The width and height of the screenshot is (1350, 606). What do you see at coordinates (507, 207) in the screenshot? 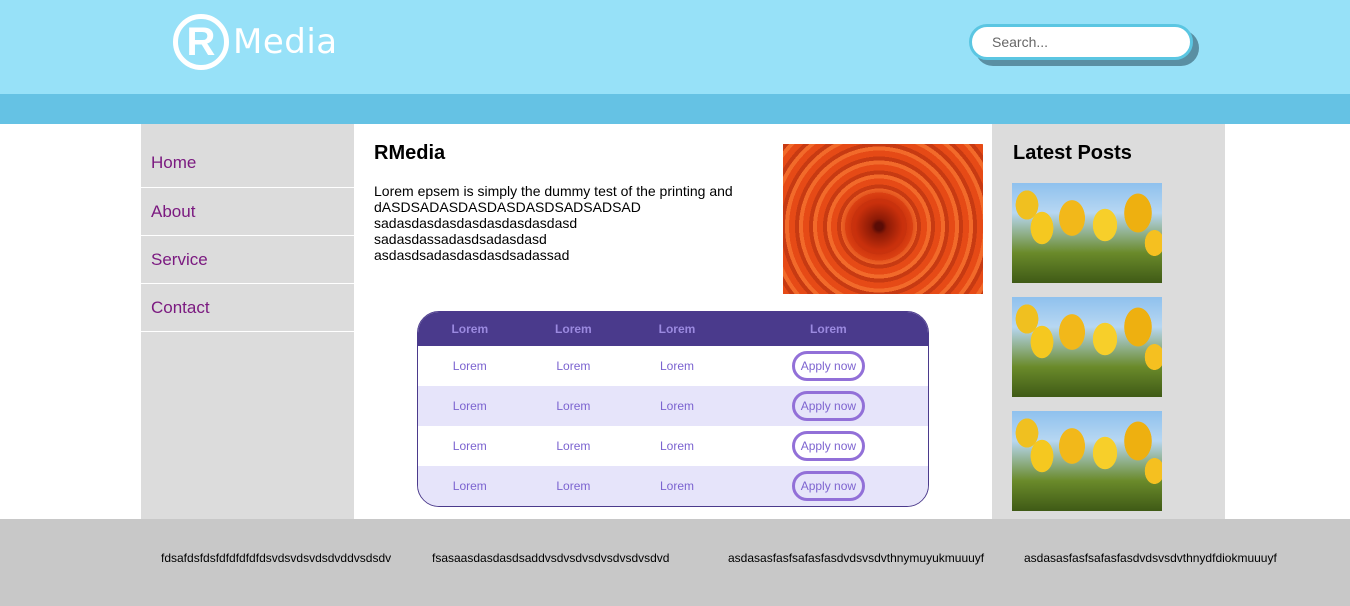
I see `paragraph-line: dASDSADASDASDASDASDSADSADSAD` at bounding box center [507, 207].